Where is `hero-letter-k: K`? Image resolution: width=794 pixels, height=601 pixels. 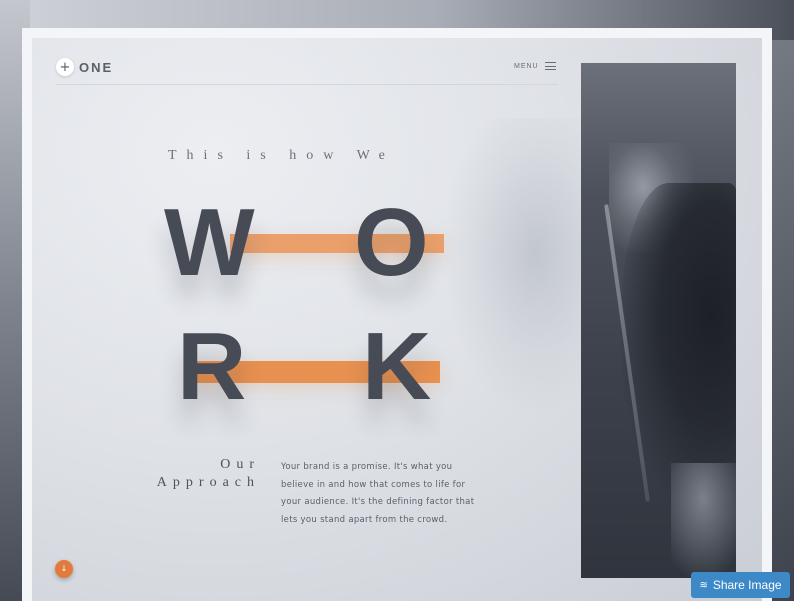
hero-letter-k: K is located at coordinates (397, 366).